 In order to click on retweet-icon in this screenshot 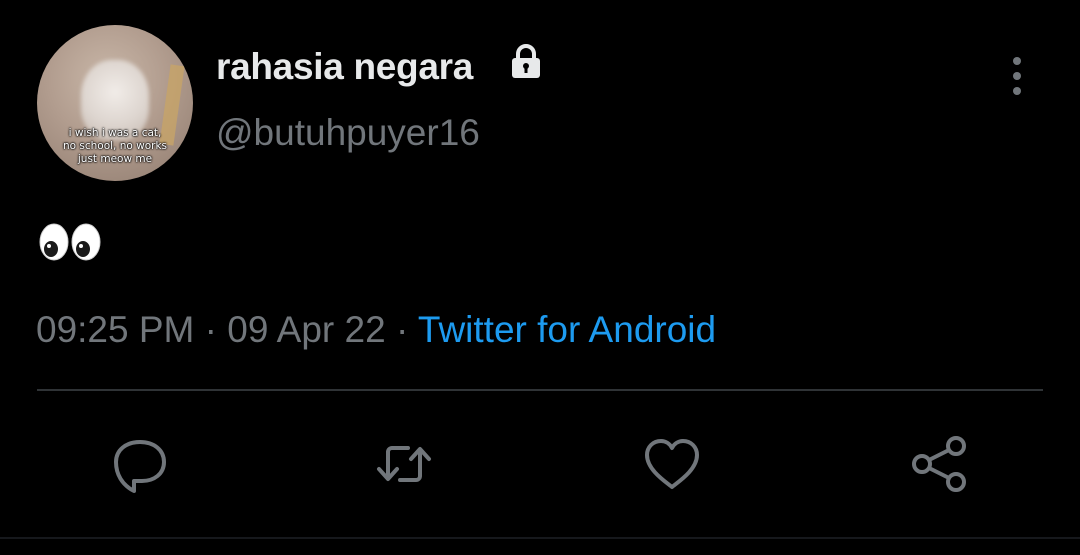, I will do `click(404, 464)`.